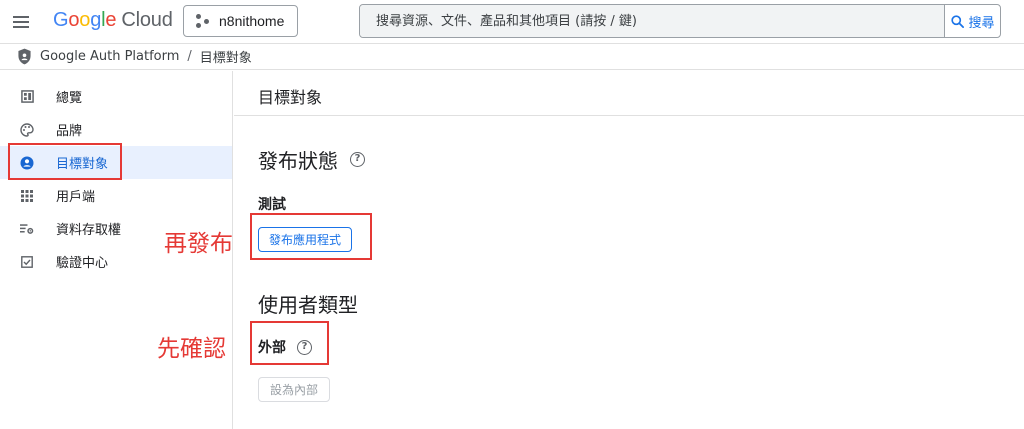 The width and height of the screenshot is (1024, 429). I want to click on page-title: 目標對象, so click(290, 97).